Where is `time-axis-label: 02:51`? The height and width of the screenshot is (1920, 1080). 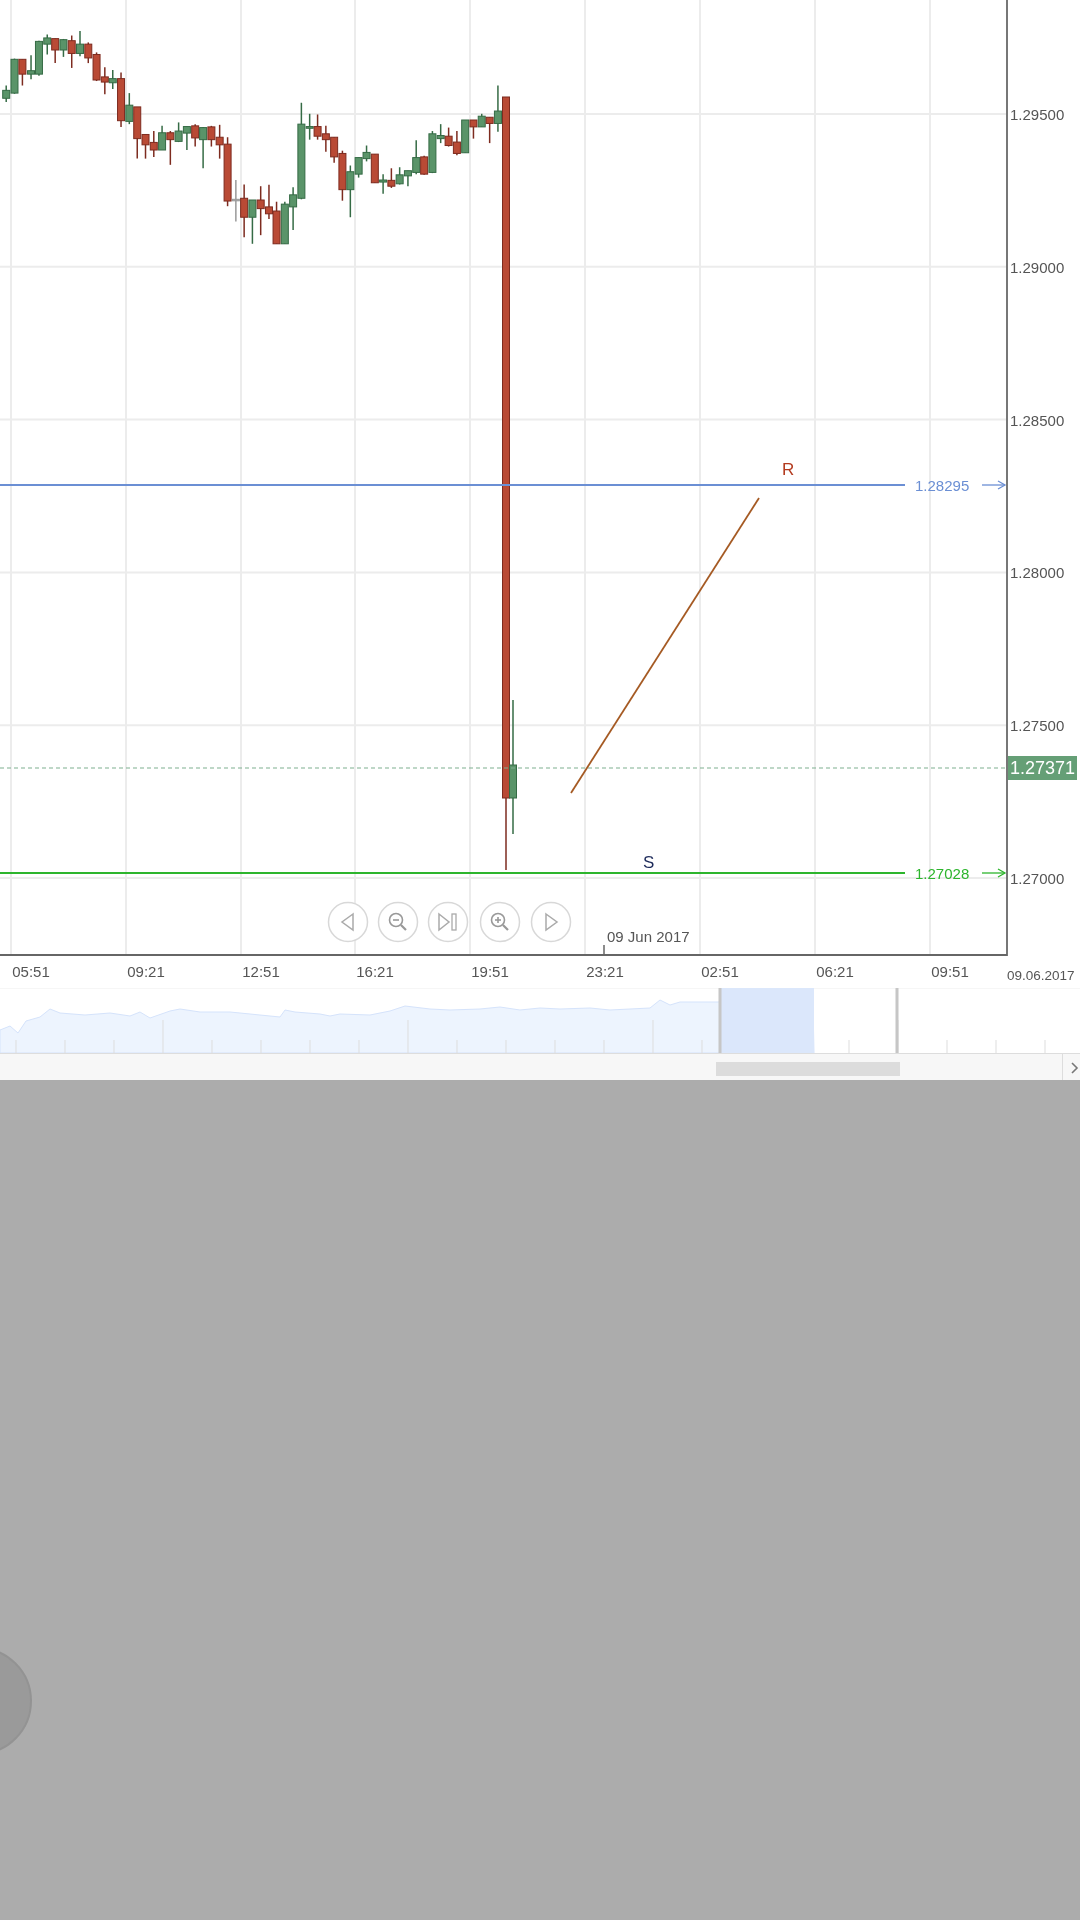 time-axis-label: 02:51 is located at coordinates (720, 971).